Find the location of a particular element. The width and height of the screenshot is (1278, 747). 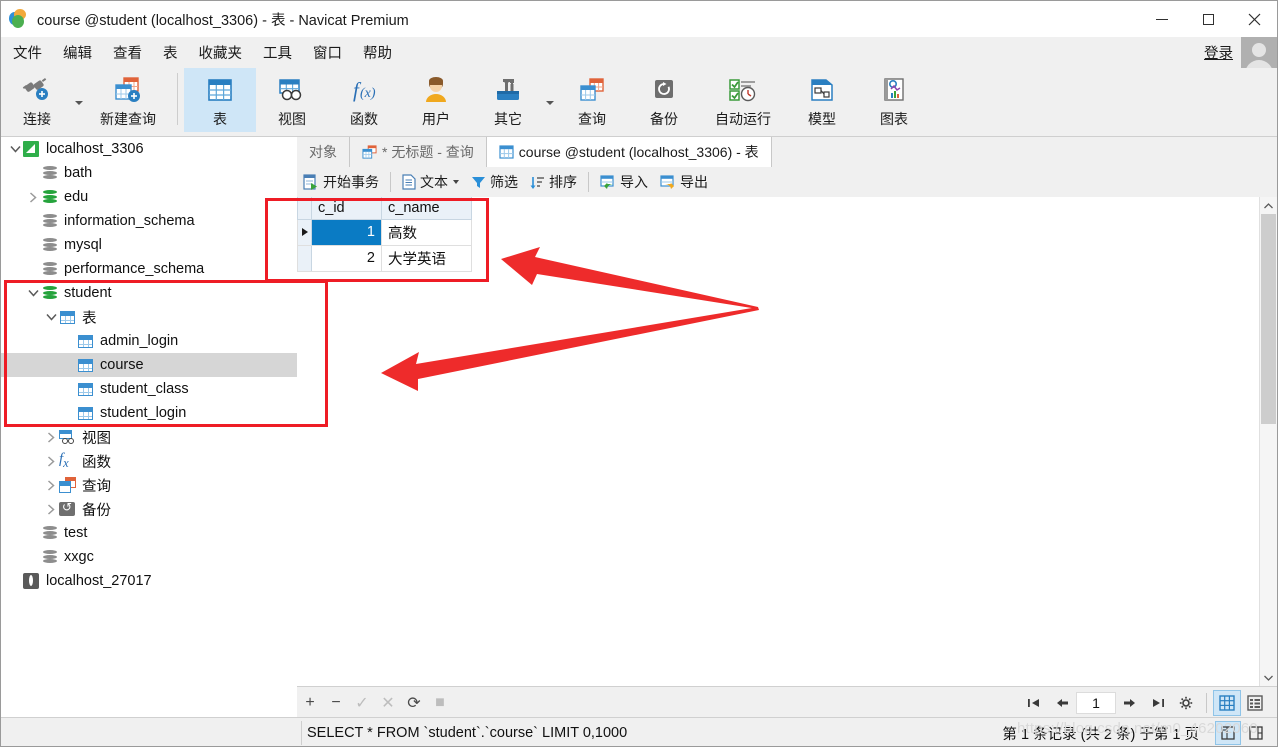

arrow-to-tree is located at coordinates (570, 349).